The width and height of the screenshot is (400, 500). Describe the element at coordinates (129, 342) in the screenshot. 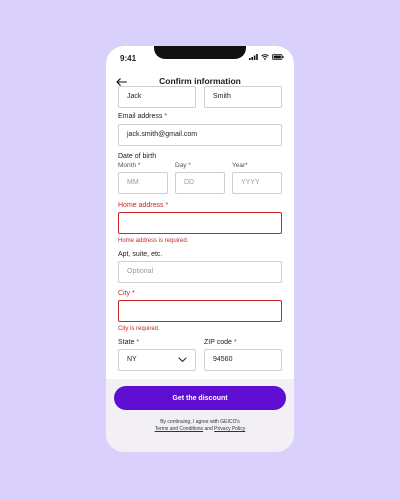

I see `state-label: State *` at that location.